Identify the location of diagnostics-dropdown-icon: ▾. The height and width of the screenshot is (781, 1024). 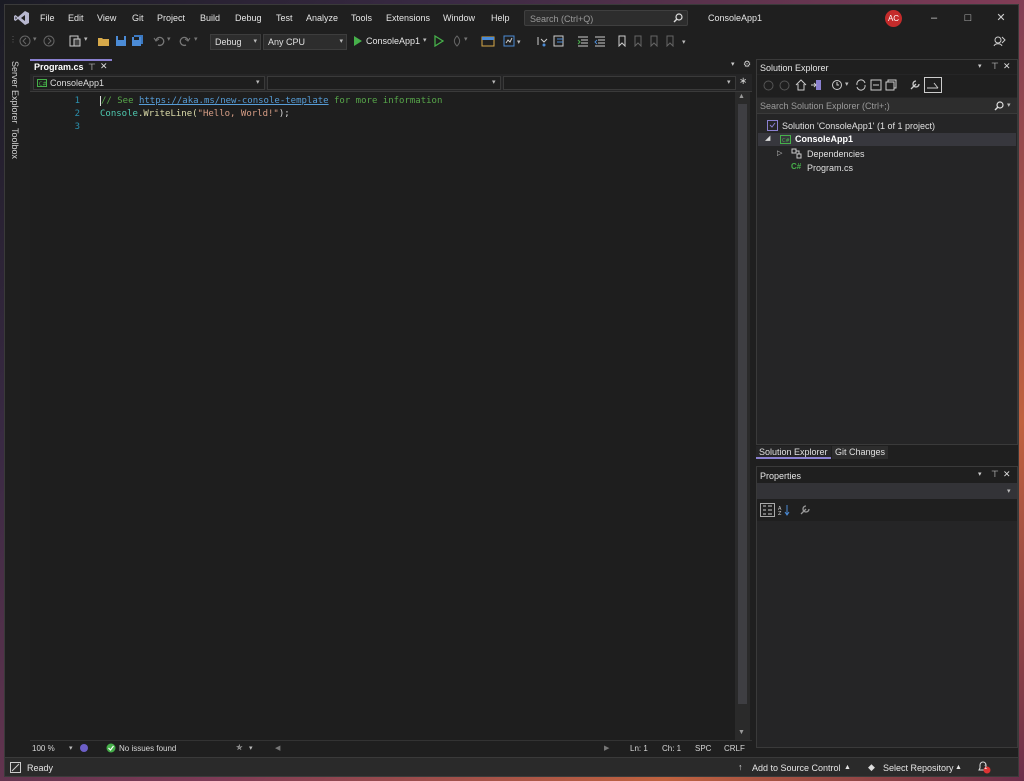
(519, 45).